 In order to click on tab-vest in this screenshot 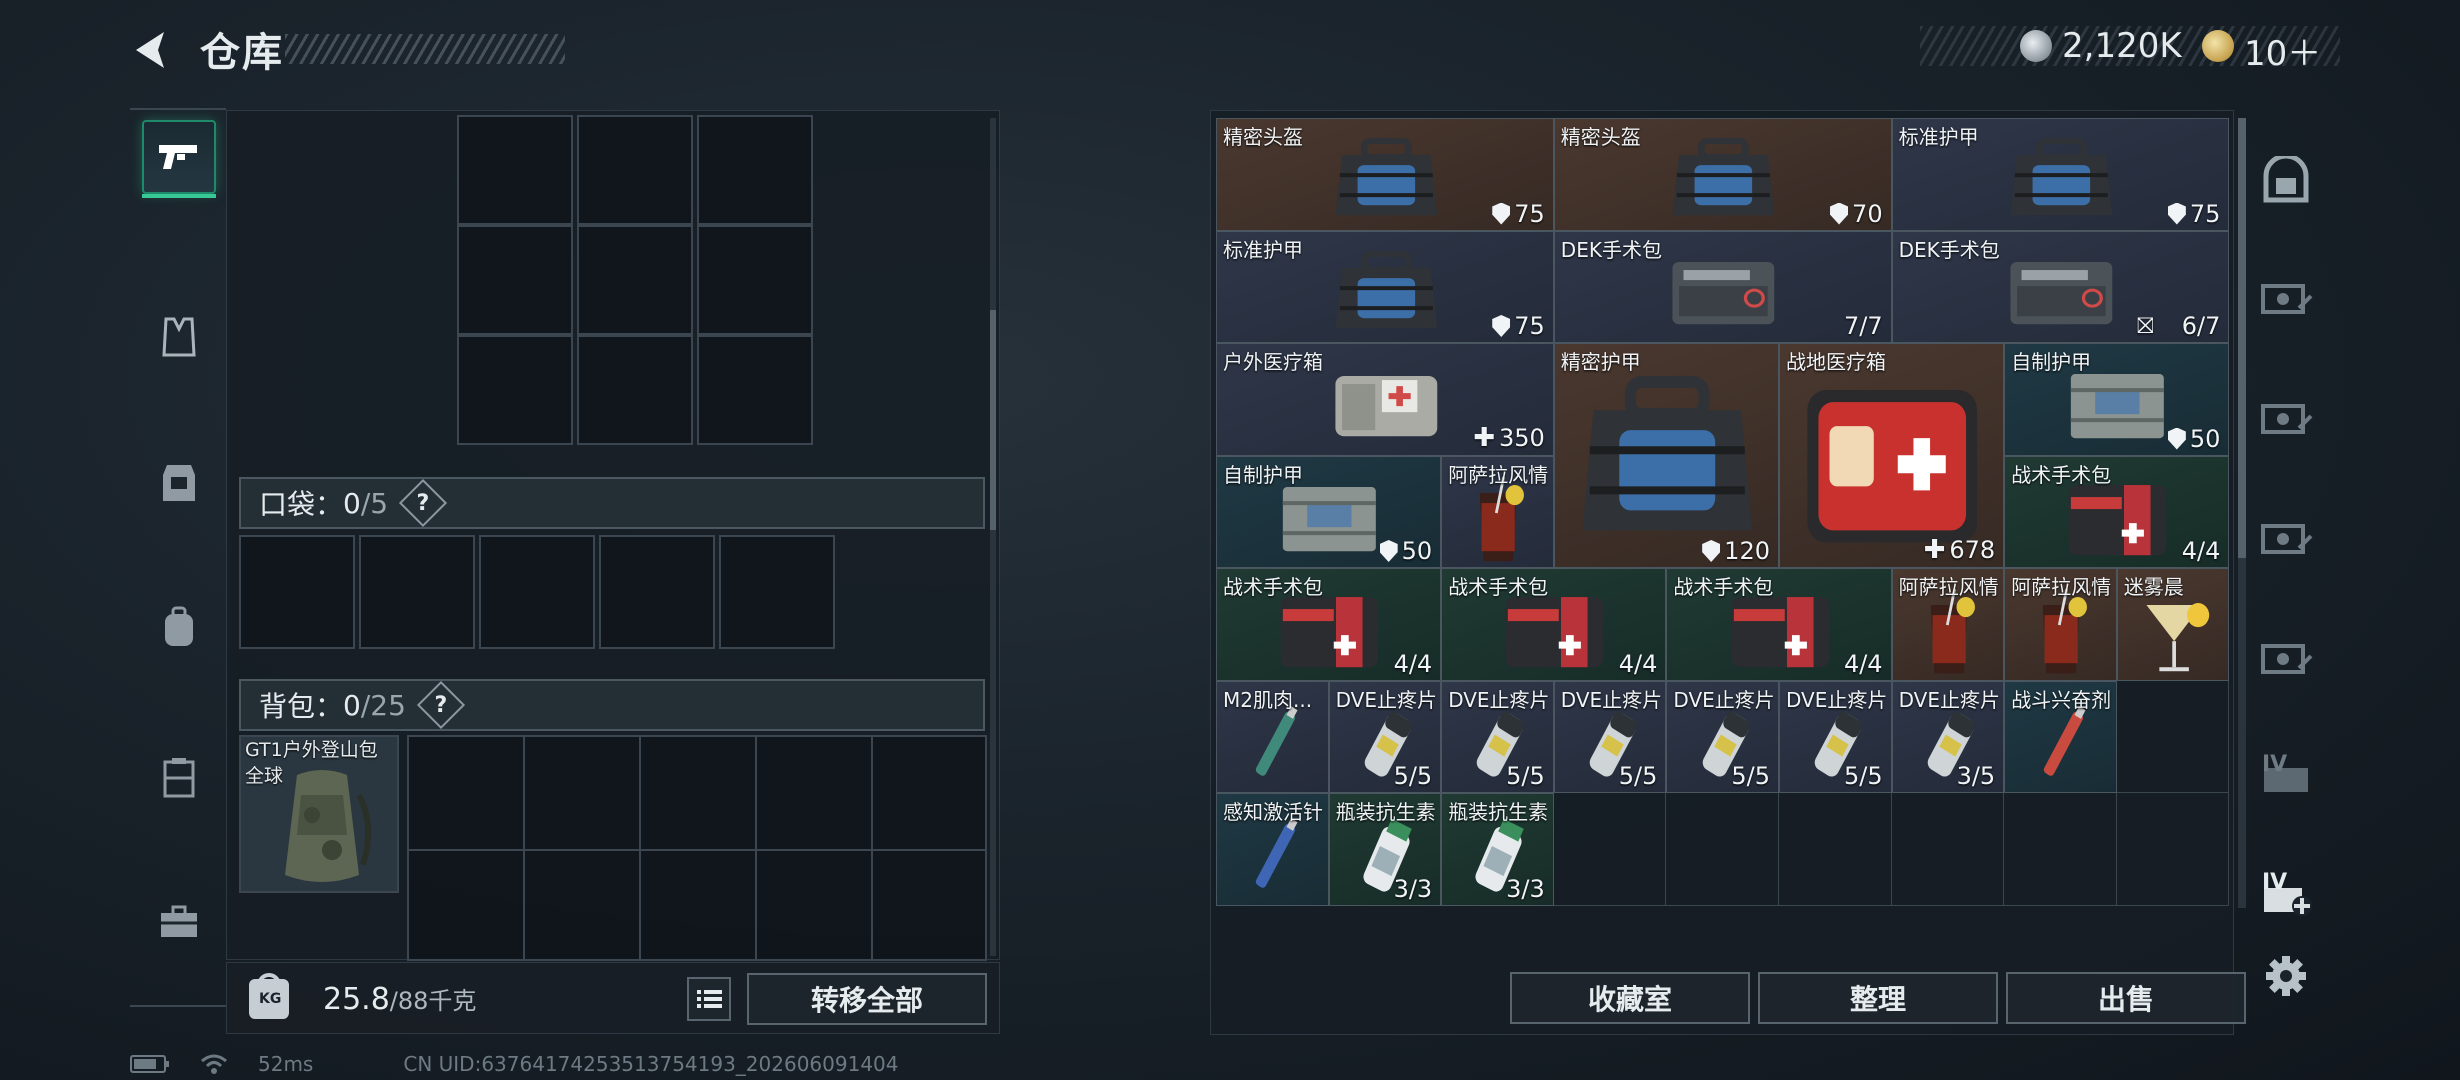, I will do `click(179, 337)`.